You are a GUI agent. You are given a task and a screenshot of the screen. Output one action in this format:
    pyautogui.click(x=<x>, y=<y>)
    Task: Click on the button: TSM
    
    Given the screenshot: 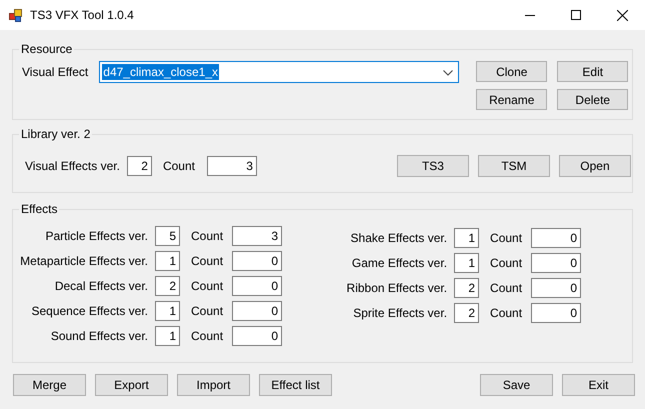 What is the action you would take?
    pyautogui.click(x=514, y=166)
    